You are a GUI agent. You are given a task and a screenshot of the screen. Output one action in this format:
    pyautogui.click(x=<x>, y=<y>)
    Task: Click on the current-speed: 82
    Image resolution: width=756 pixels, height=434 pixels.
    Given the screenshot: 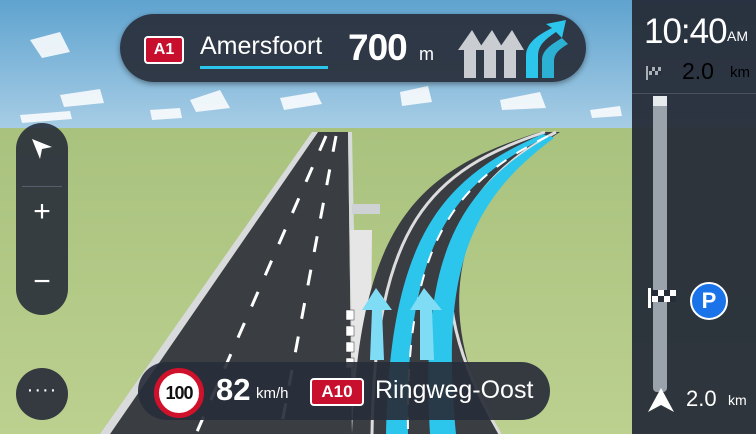 What is the action you would take?
    pyautogui.click(x=233, y=389)
    